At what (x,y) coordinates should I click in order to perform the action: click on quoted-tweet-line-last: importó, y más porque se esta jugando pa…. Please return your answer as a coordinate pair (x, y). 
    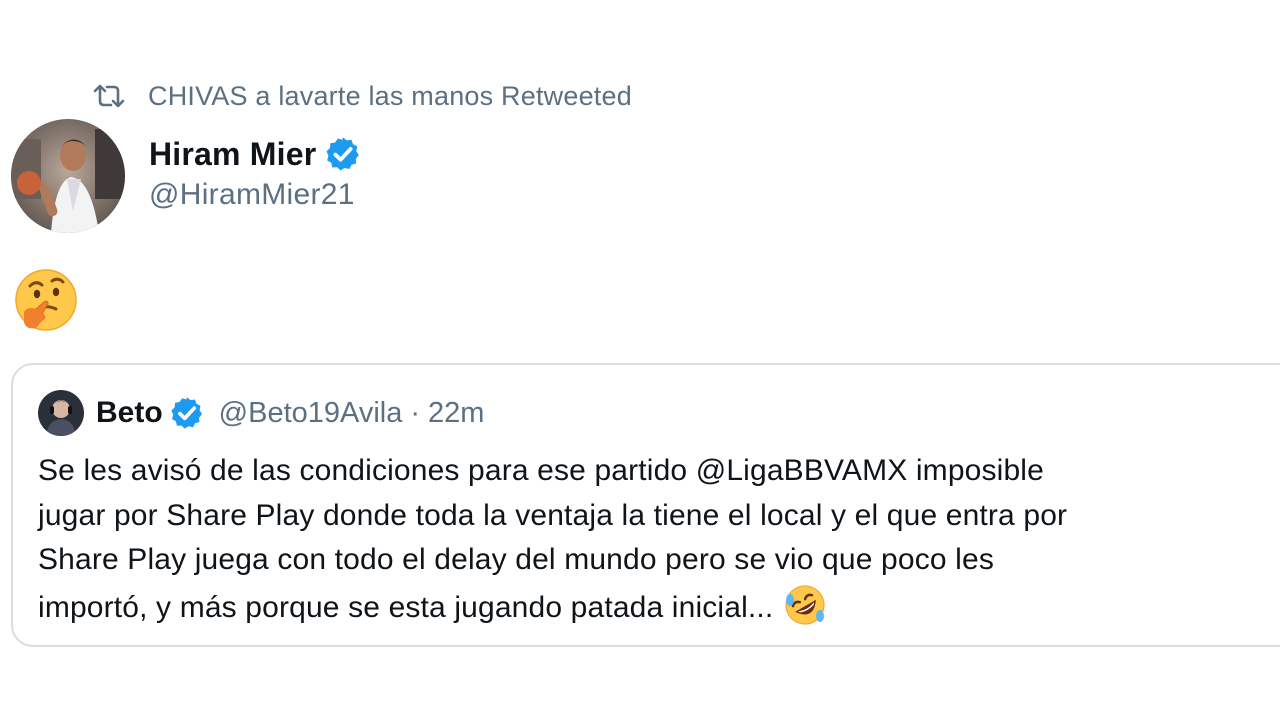
    Looking at the image, I should click on (658, 607).